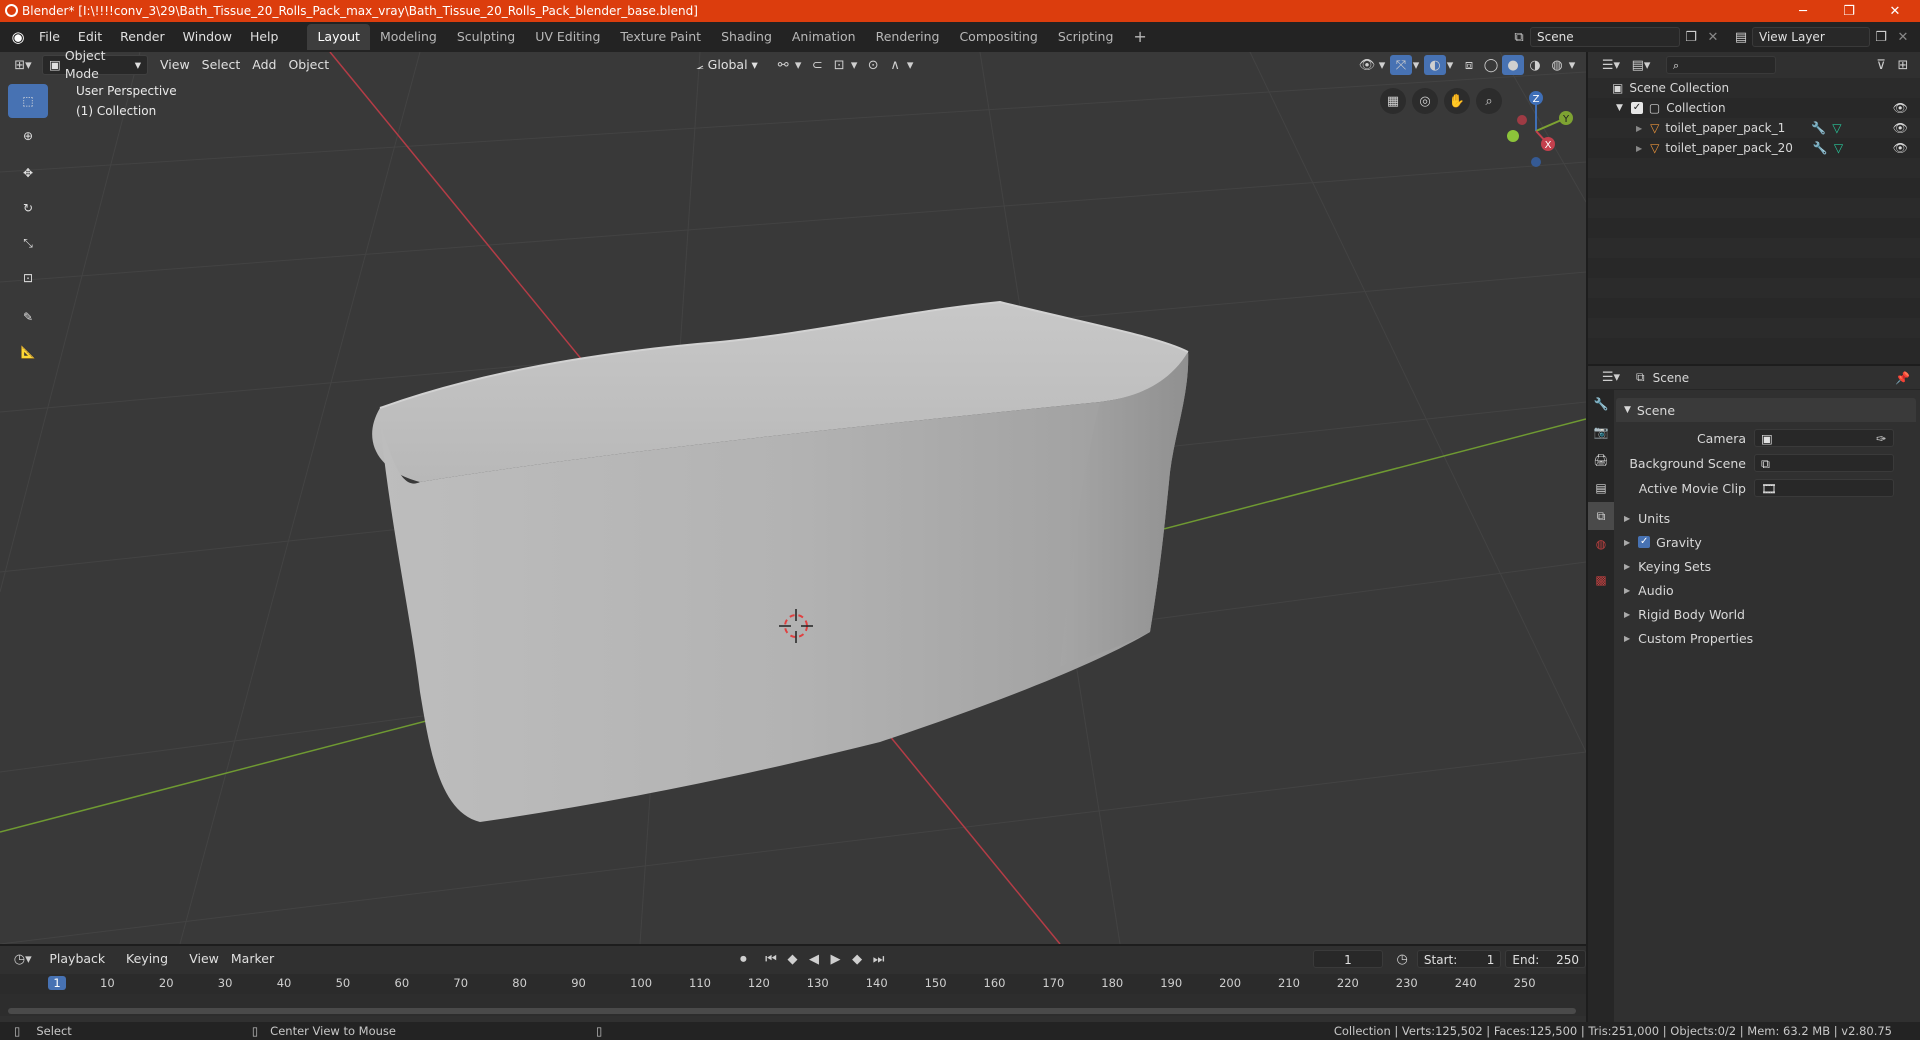  Describe the element at coordinates (1836, 128) in the screenshot. I see `mesh-data-icon: ▽` at that location.